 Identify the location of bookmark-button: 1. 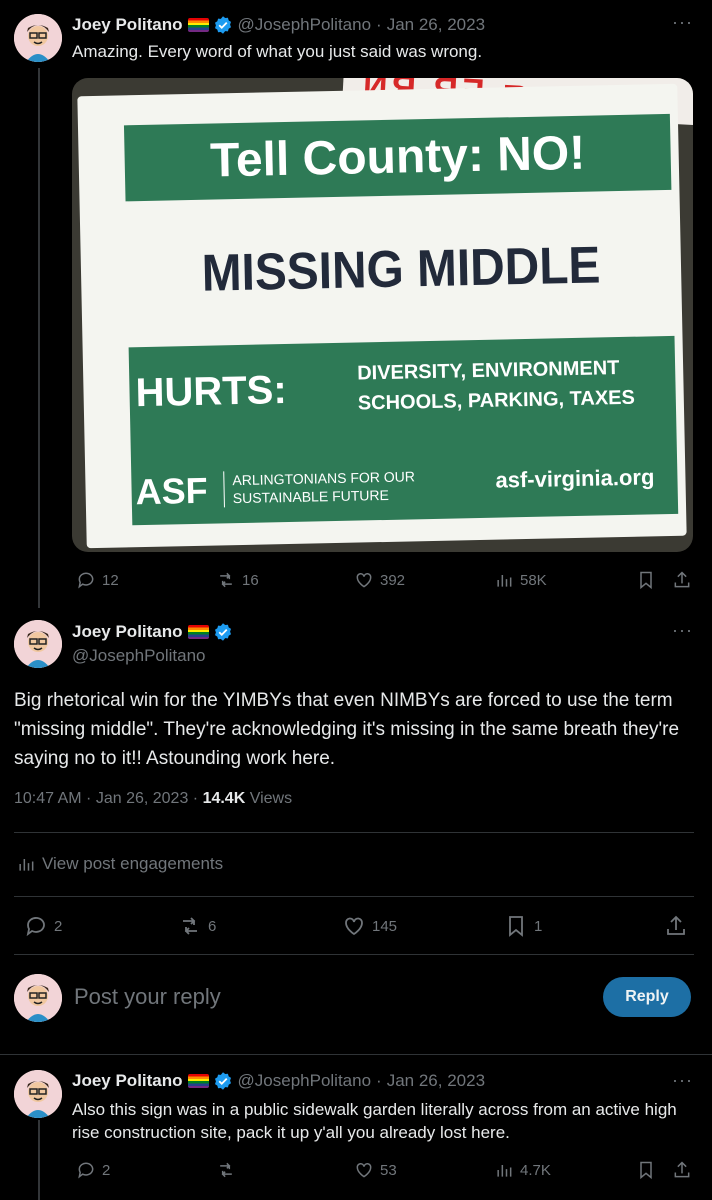
(523, 926).